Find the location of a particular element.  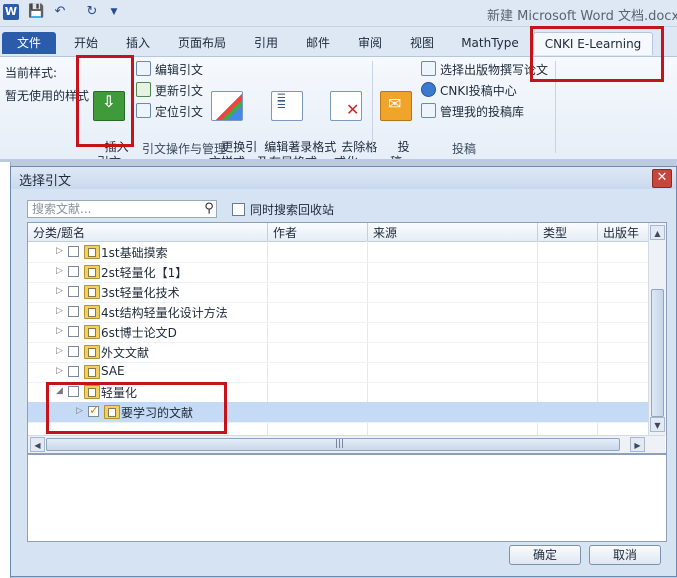

row-label: 3st轻量化技术 is located at coordinates (140, 293).